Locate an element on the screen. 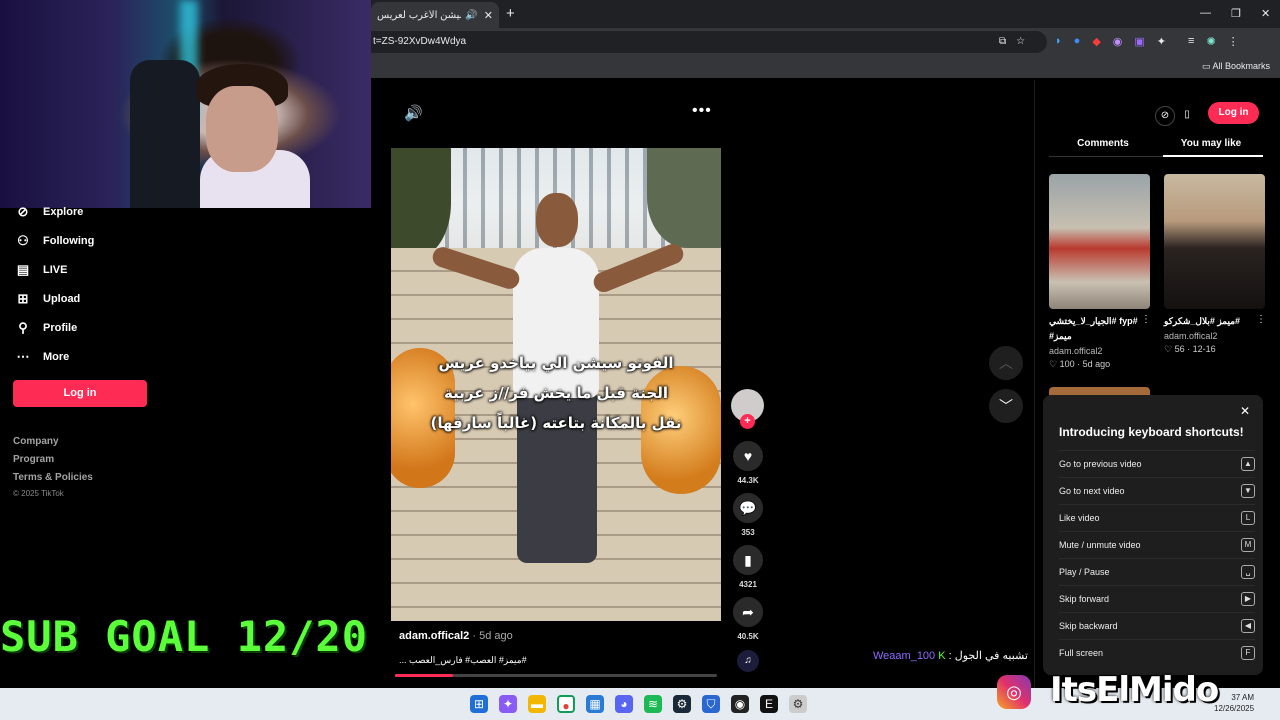 The width and height of the screenshot is (1280, 720). extension-icon: ● is located at coordinates (1077, 41).